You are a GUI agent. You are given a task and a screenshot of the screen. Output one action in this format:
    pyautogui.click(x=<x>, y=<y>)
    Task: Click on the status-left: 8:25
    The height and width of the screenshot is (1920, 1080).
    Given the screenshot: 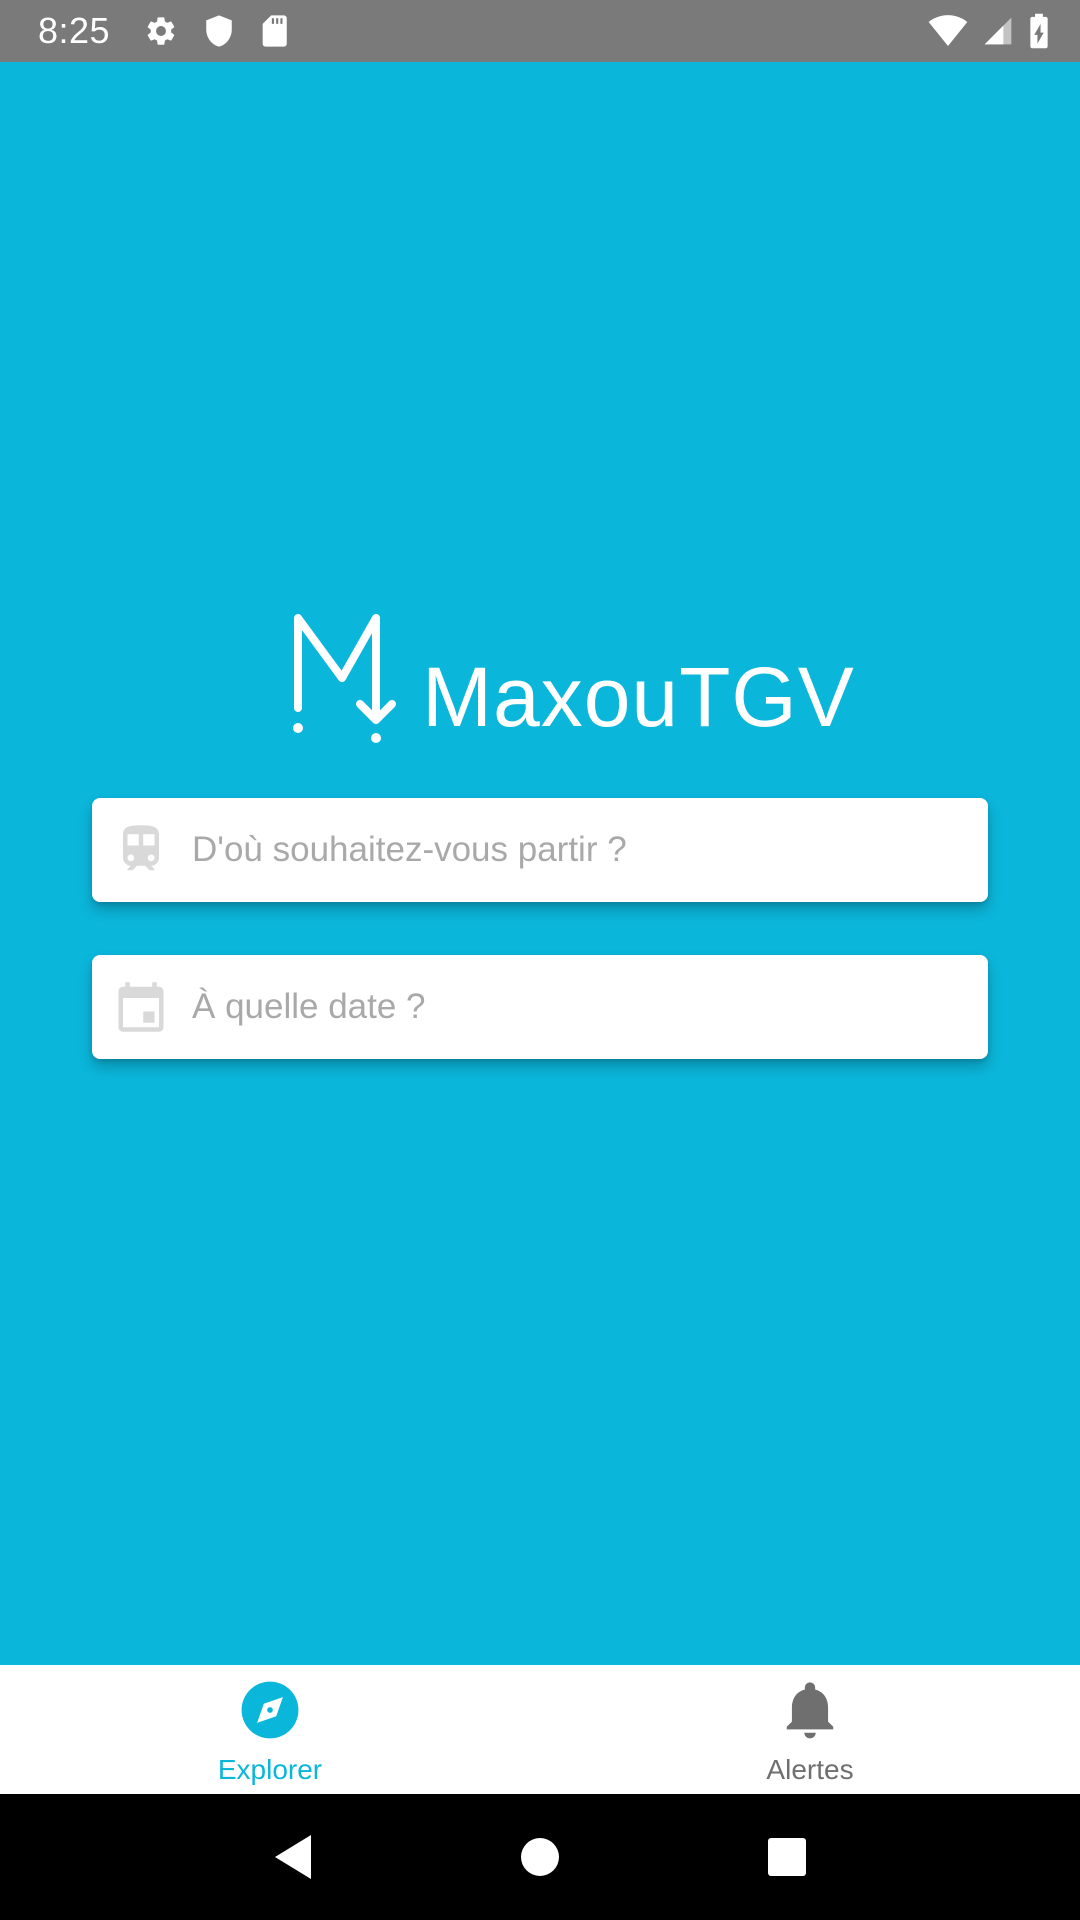 What is the action you would take?
    pyautogui.click(x=163, y=31)
    